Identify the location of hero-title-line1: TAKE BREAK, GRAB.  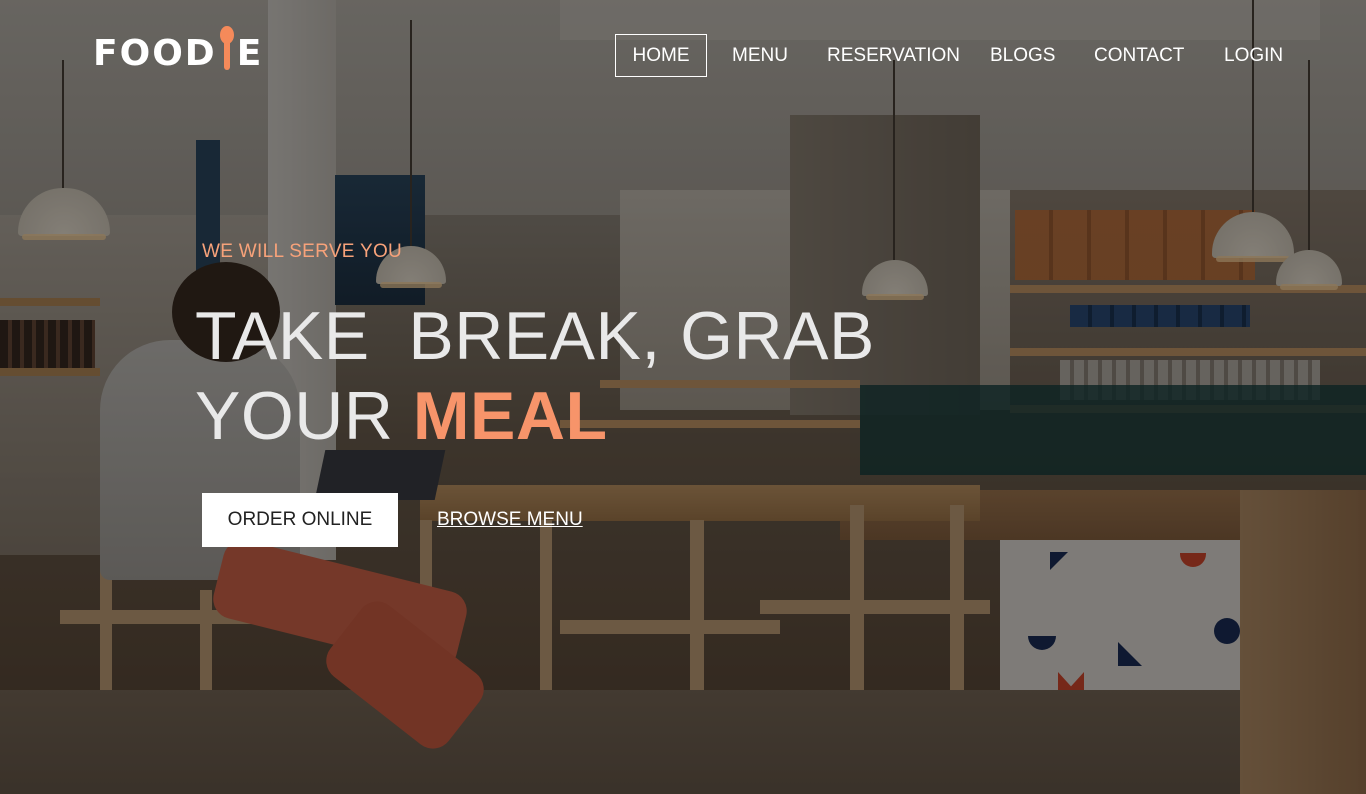
(535, 336).